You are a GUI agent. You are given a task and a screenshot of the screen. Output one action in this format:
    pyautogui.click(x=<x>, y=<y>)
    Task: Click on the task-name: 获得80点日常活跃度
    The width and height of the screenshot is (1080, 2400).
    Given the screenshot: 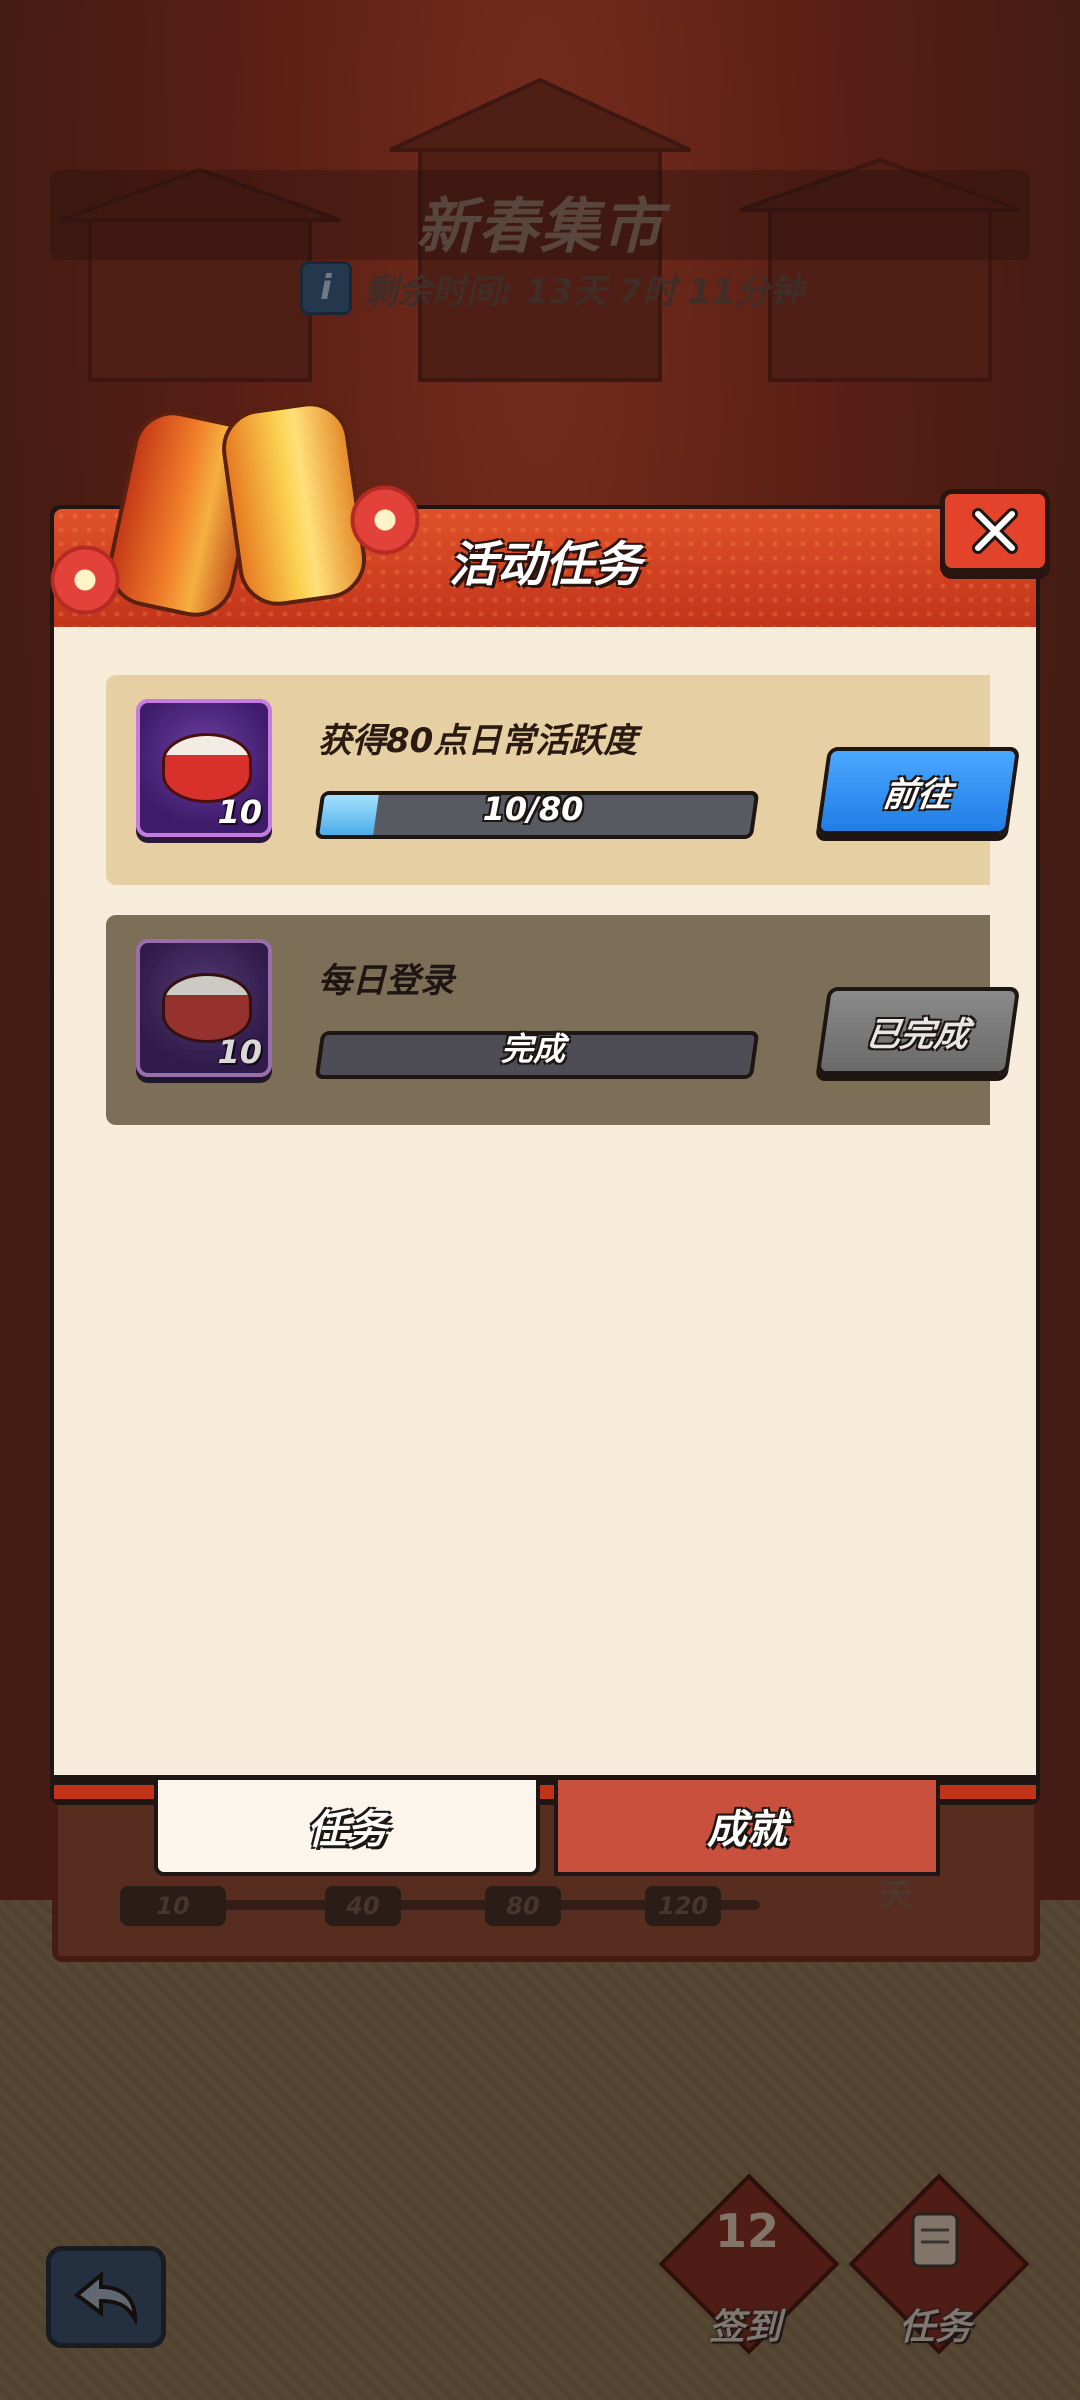 What is the action you would take?
    pyautogui.click(x=478, y=741)
    